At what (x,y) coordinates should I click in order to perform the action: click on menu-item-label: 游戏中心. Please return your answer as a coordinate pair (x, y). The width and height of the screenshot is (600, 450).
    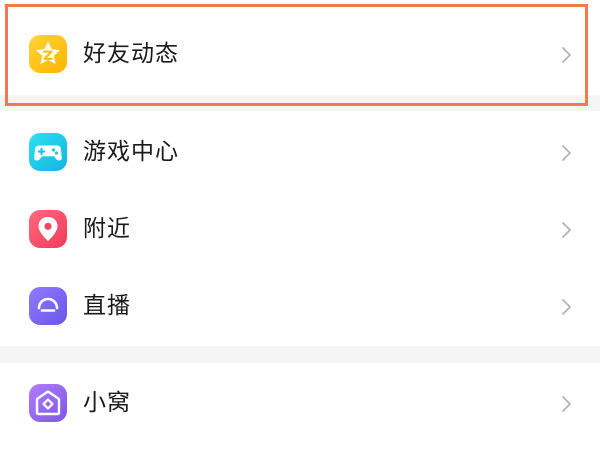
    Looking at the image, I should click on (131, 152).